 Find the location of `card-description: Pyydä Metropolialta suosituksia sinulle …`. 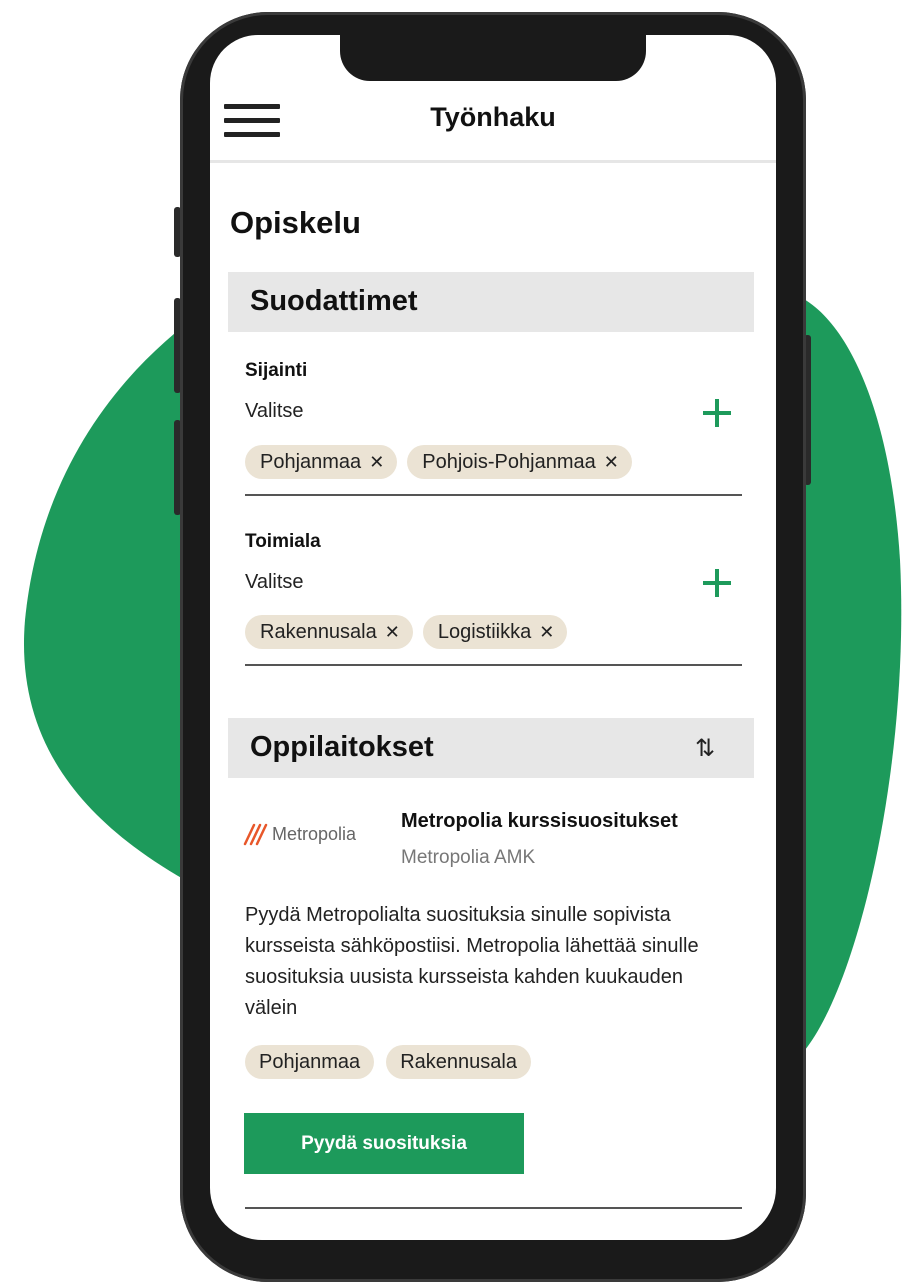

card-description: Pyydä Metropolialta suosituksia sinulle … is located at coordinates (472, 961).